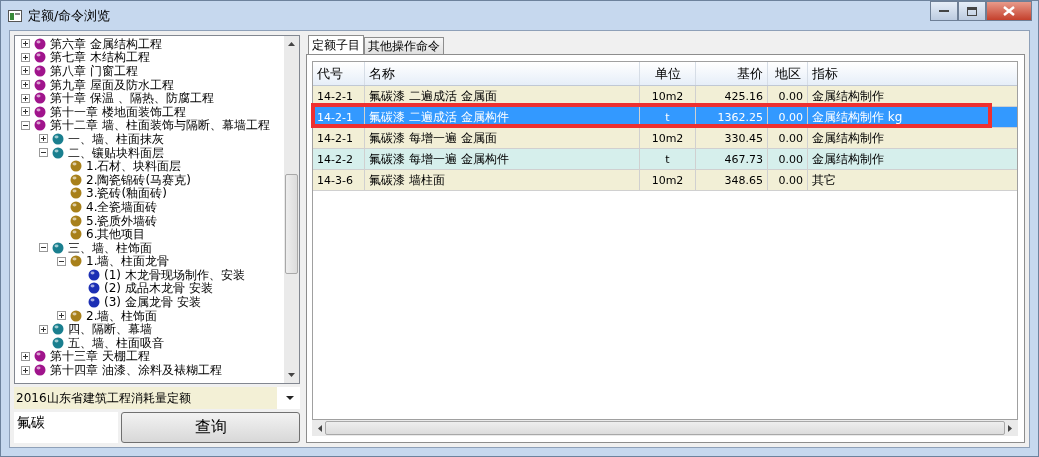 This screenshot has height=457, width=1039. I want to click on tree-item: 第八章 门窗工程, so click(94, 71).